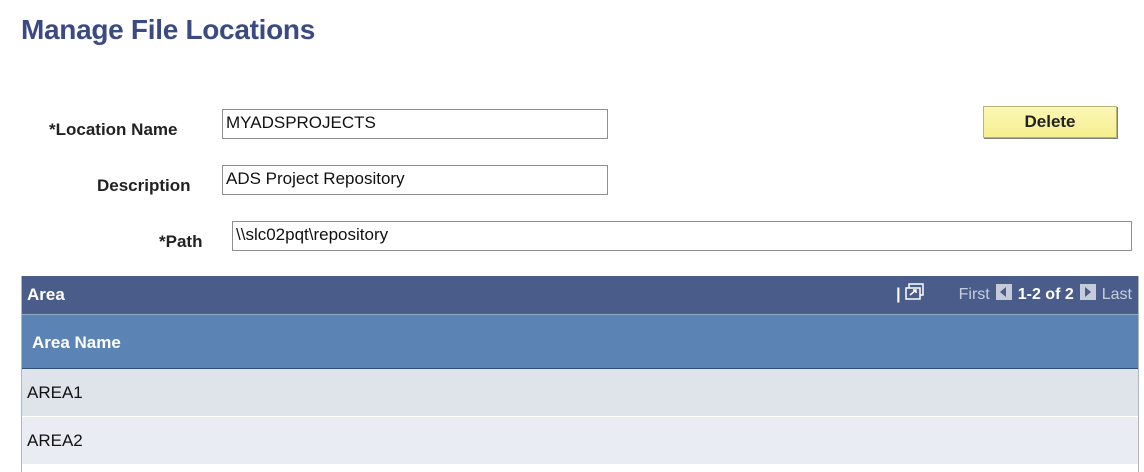  What do you see at coordinates (1003, 292) in the screenshot?
I see `previous-arrow-icon` at bounding box center [1003, 292].